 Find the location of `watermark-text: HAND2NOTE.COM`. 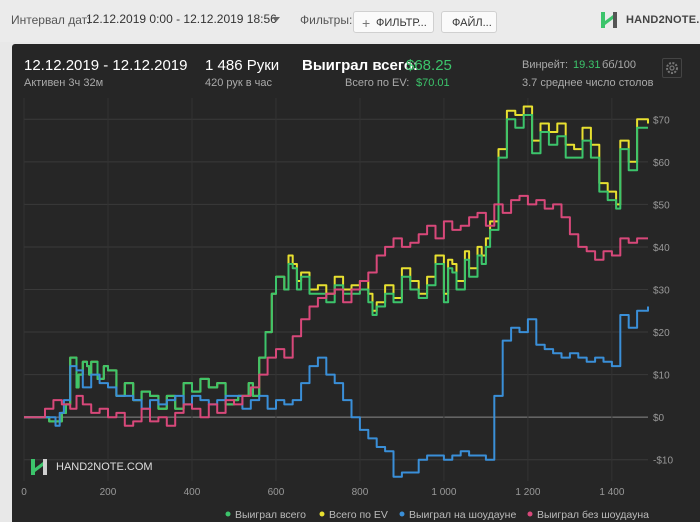

watermark-text: HAND2NOTE.COM is located at coordinates (104, 467).